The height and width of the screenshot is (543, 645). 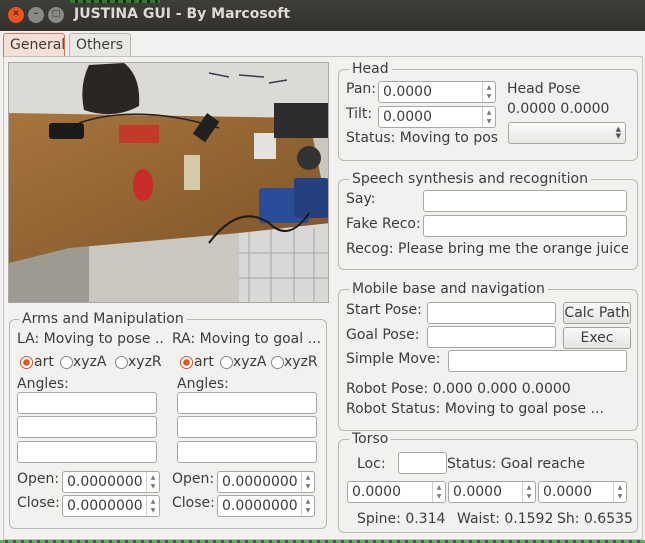 What do you see at coordinates (370, 69) in the screenshot?
I see `head-group-title: Head` at bounding box center [370, 69].